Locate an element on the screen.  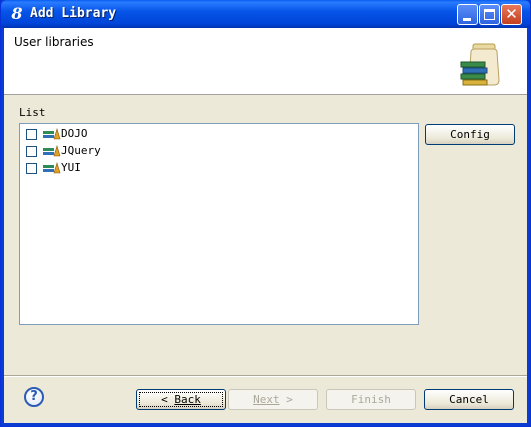
maximize-button is located at coordinates (489, 14).